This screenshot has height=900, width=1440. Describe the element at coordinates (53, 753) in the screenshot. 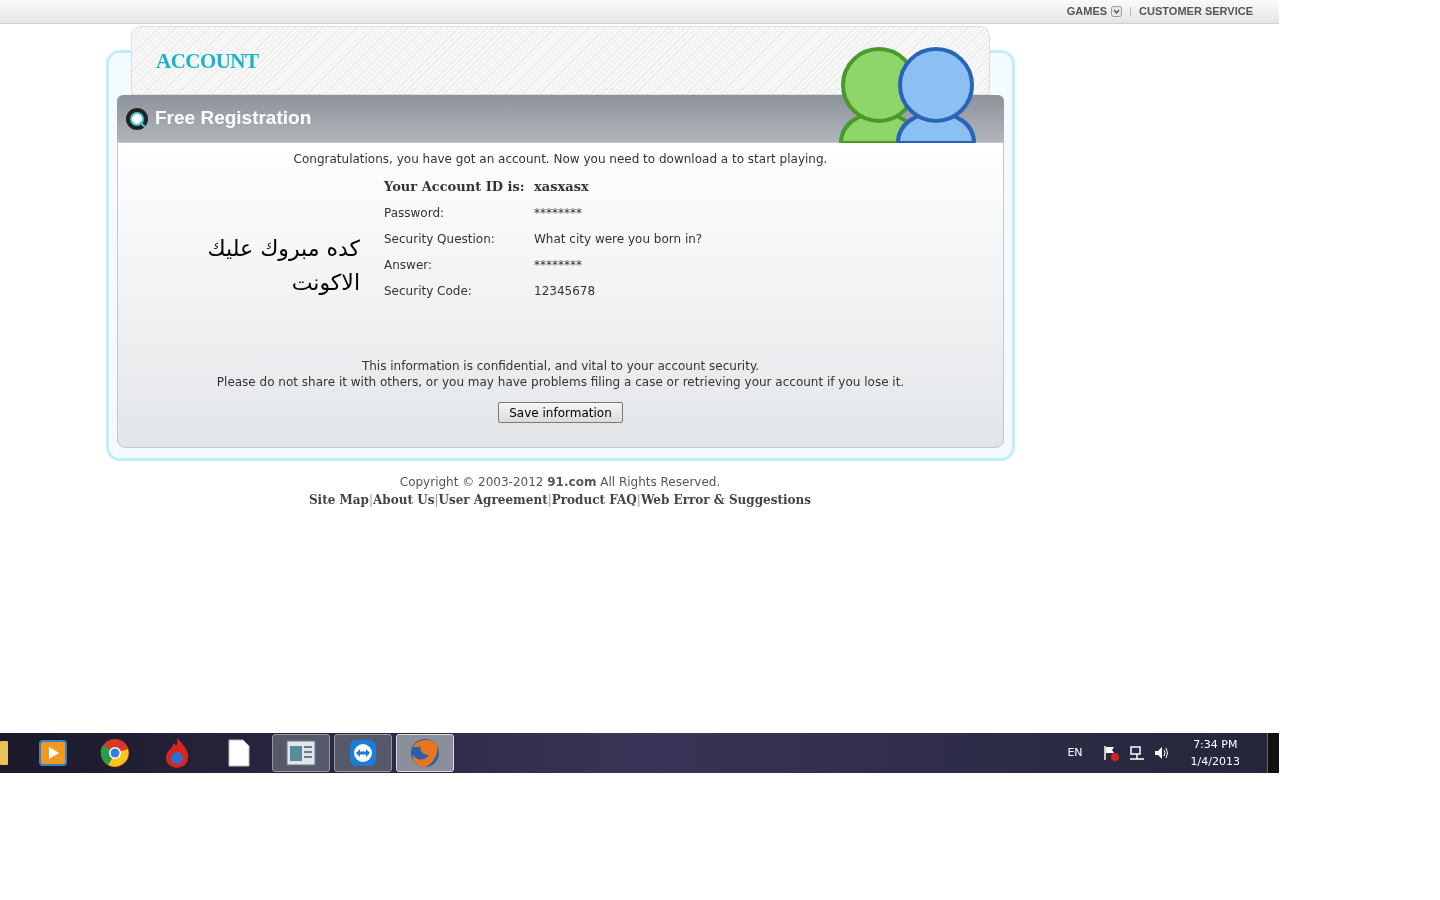

I see `play-icon` at that location.